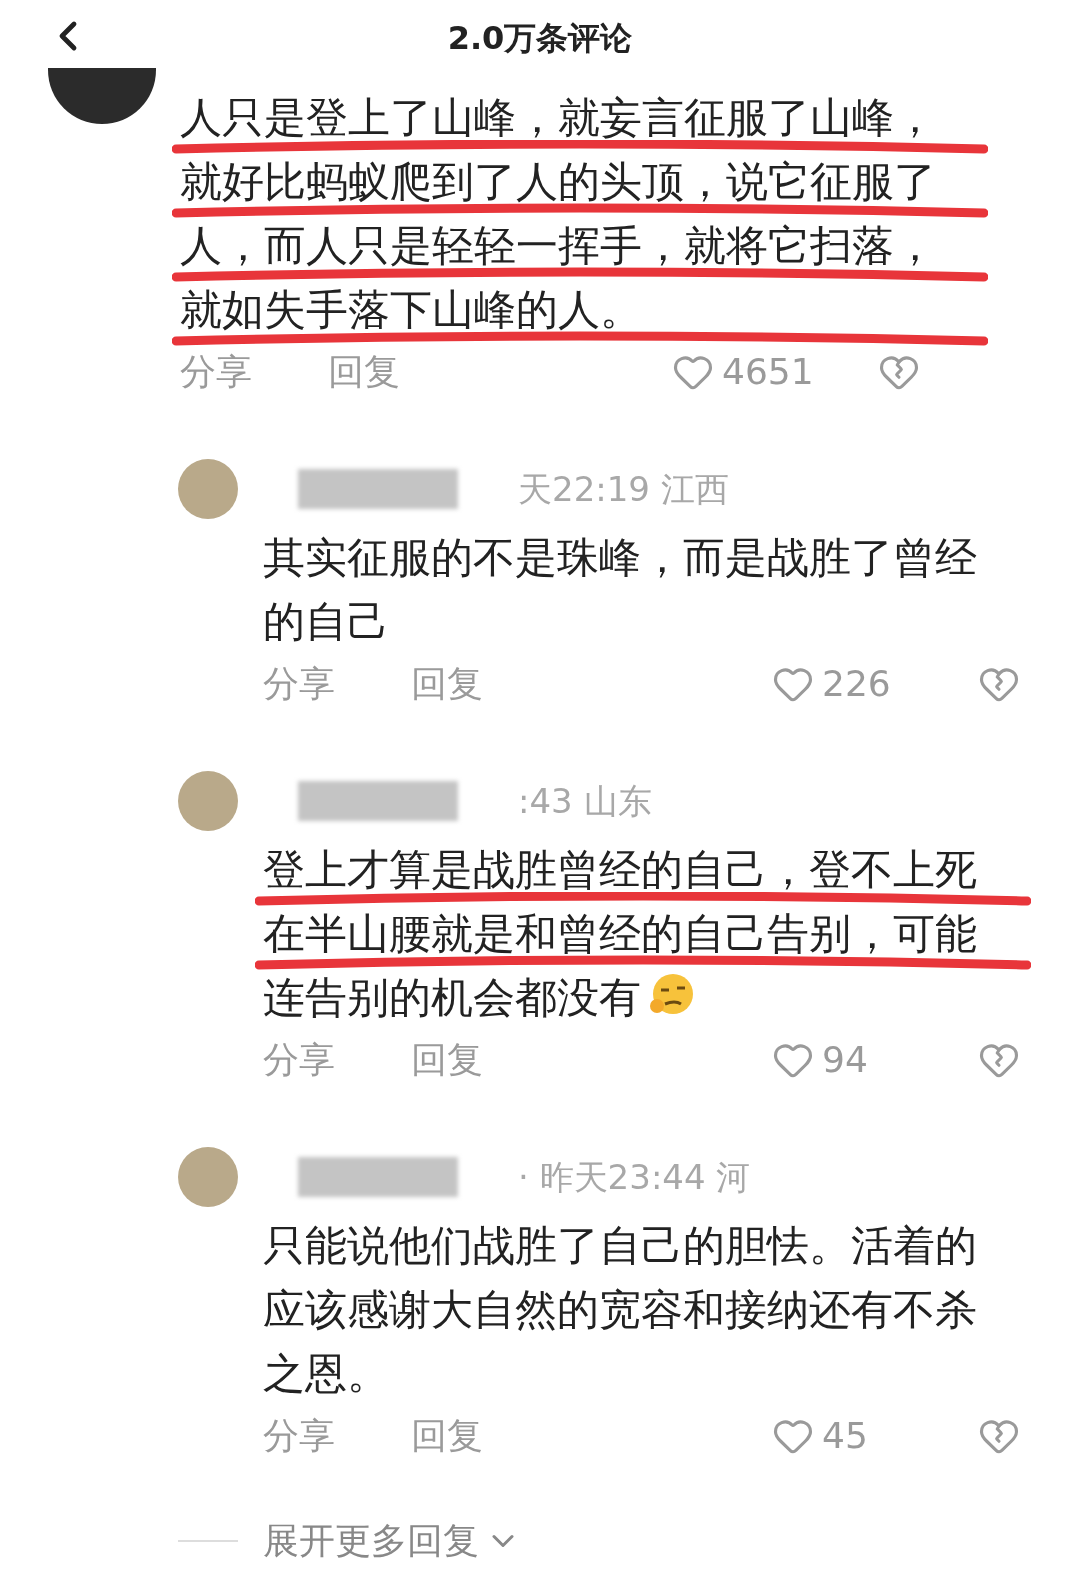 The height and width of the screenshot is (1586, 1080). What do you see at coordinates (540, 38) in the screenshot?
I see `page-title: 2.0万条评论` at bounding box center [540, 38].